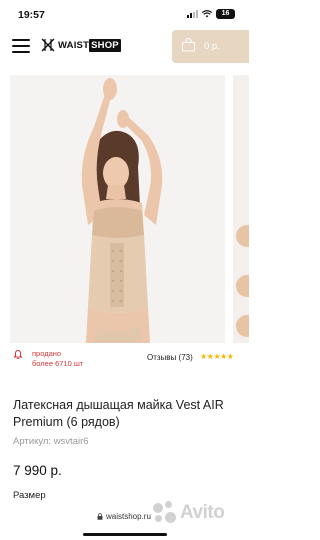 The width and height of the screenshot is (320, 540). What do you see at coordinates (188, 45) in the screenshot?
I see `shopping-bag-icon` at bounding box center [188, 45].